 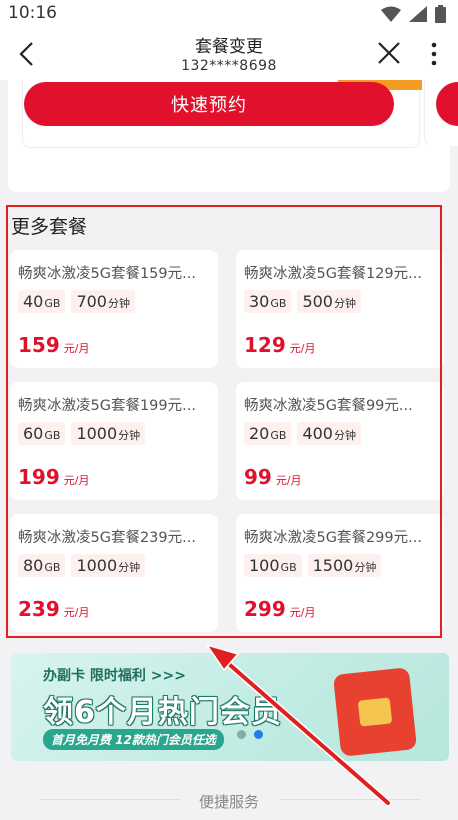 I want to click on signal-icon, so click(x=418, y=14).